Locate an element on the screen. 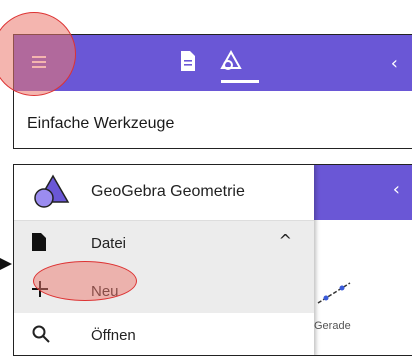 The width and height of the screenshot is (414, 356). menu-item-label: Neu is located at coordinates (105, 291).